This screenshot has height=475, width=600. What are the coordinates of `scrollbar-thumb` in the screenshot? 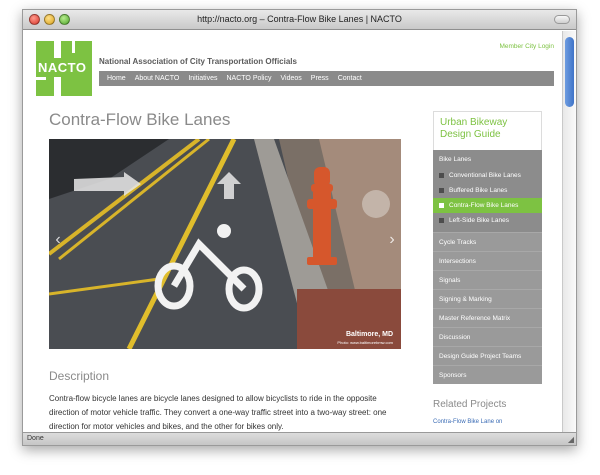 It's located at (569, 72).